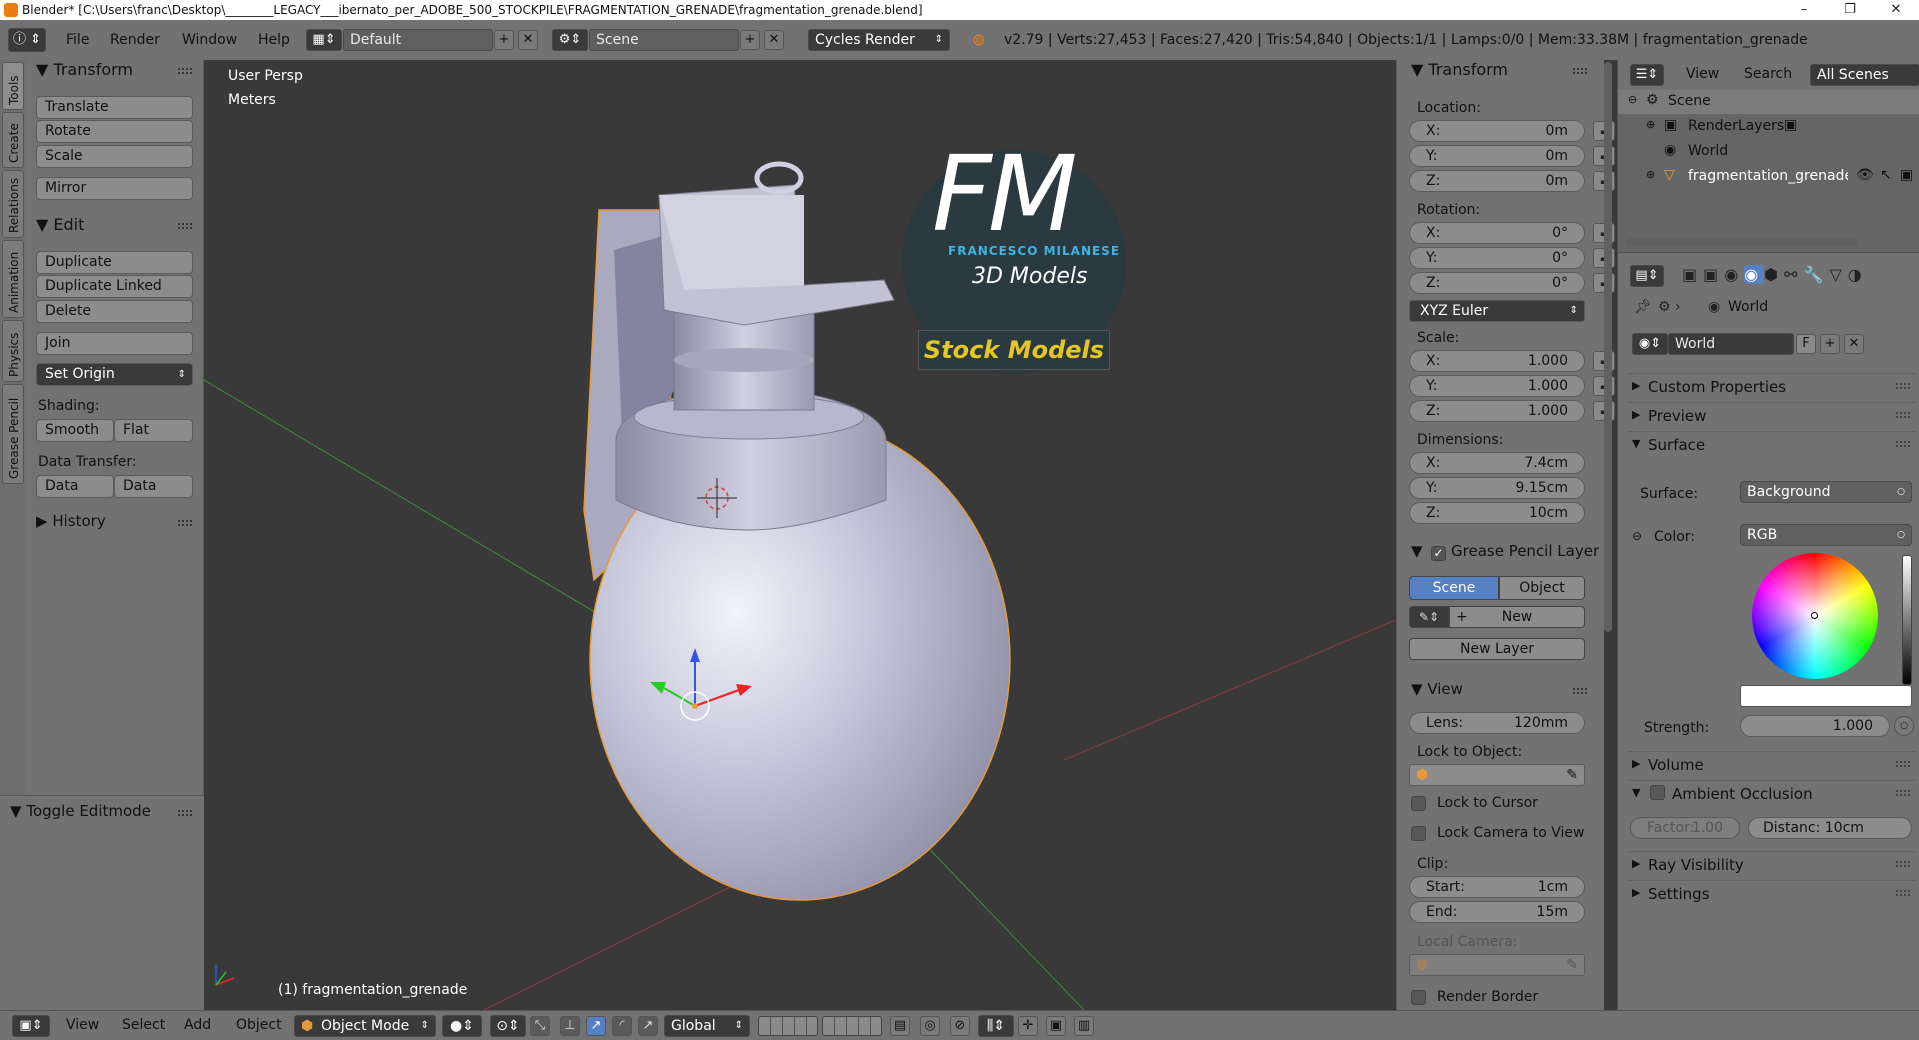 This screenshot has height=1040, width=1919. Describe the element at coordinates (1826, 535) in the screenshot. I see `color-mode-dropdown: RGB ○` at that location.